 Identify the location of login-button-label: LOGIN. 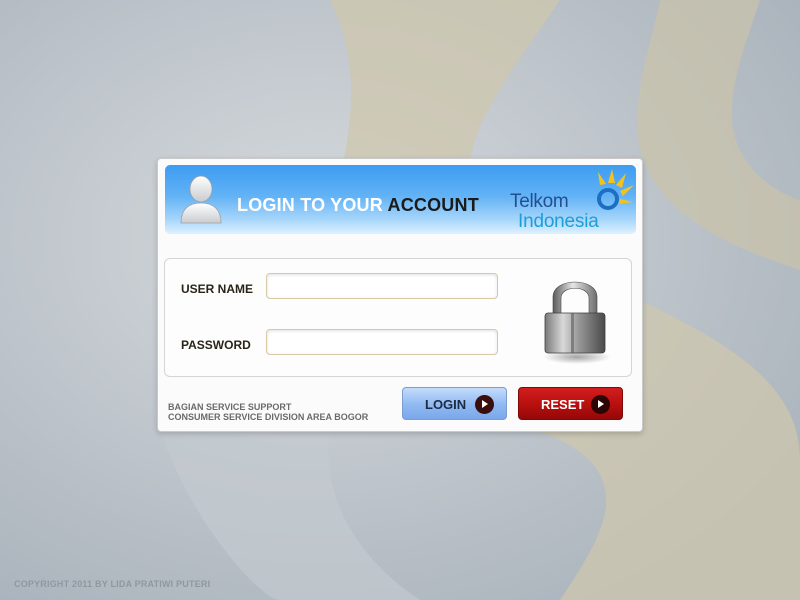
(446, 404).